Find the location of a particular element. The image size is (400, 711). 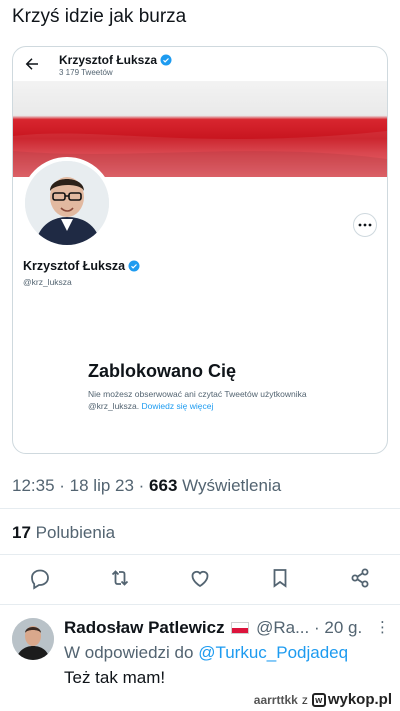

wykop-logo-icon: w is located at coordinates (318, 699).